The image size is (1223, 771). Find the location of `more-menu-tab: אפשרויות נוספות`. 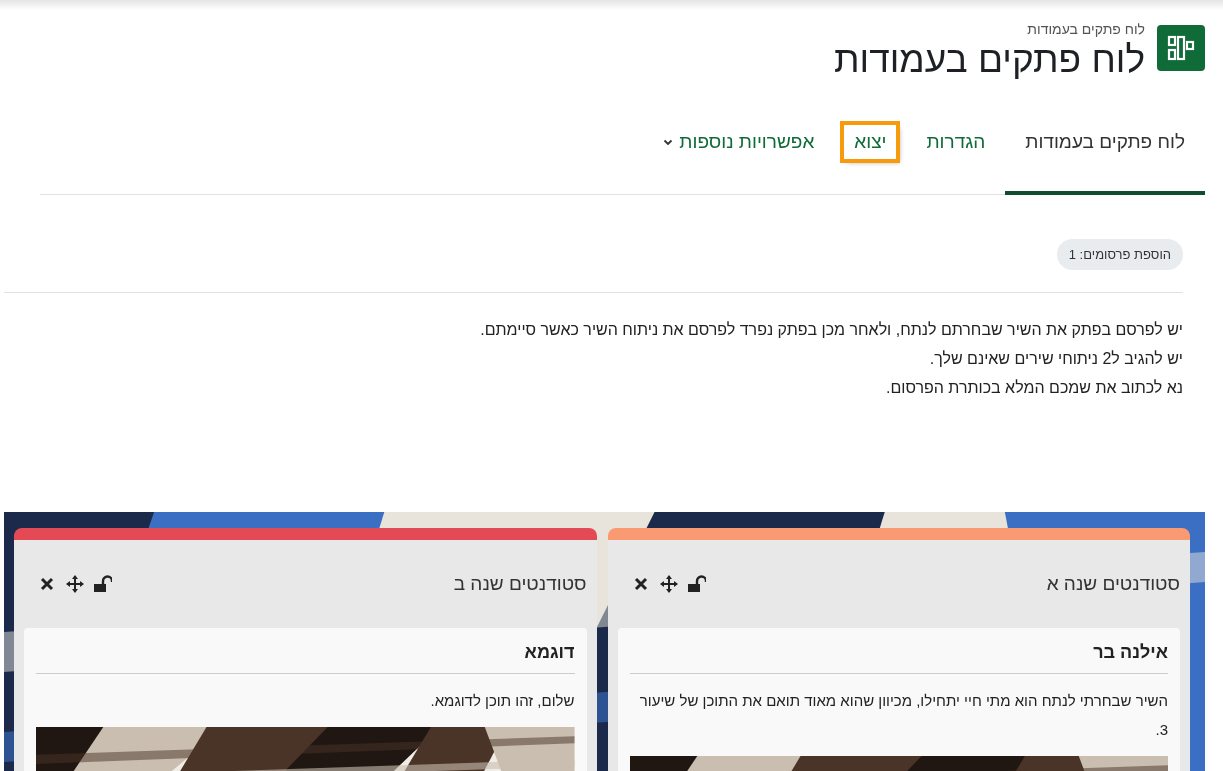

more-menu-tab: אפשרויות נוספות is located at coordinates (739, 143).